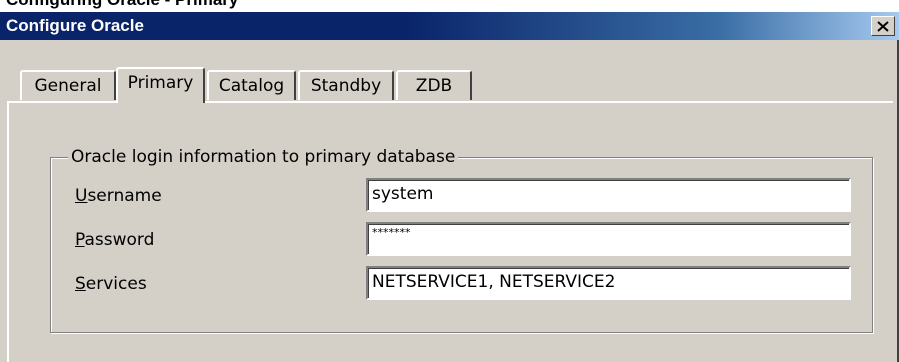 The width and height of the screenshot is (899, 362). I want to click on services-field: NETSERVICE1, NETSERVICE2, so click(608, 283).